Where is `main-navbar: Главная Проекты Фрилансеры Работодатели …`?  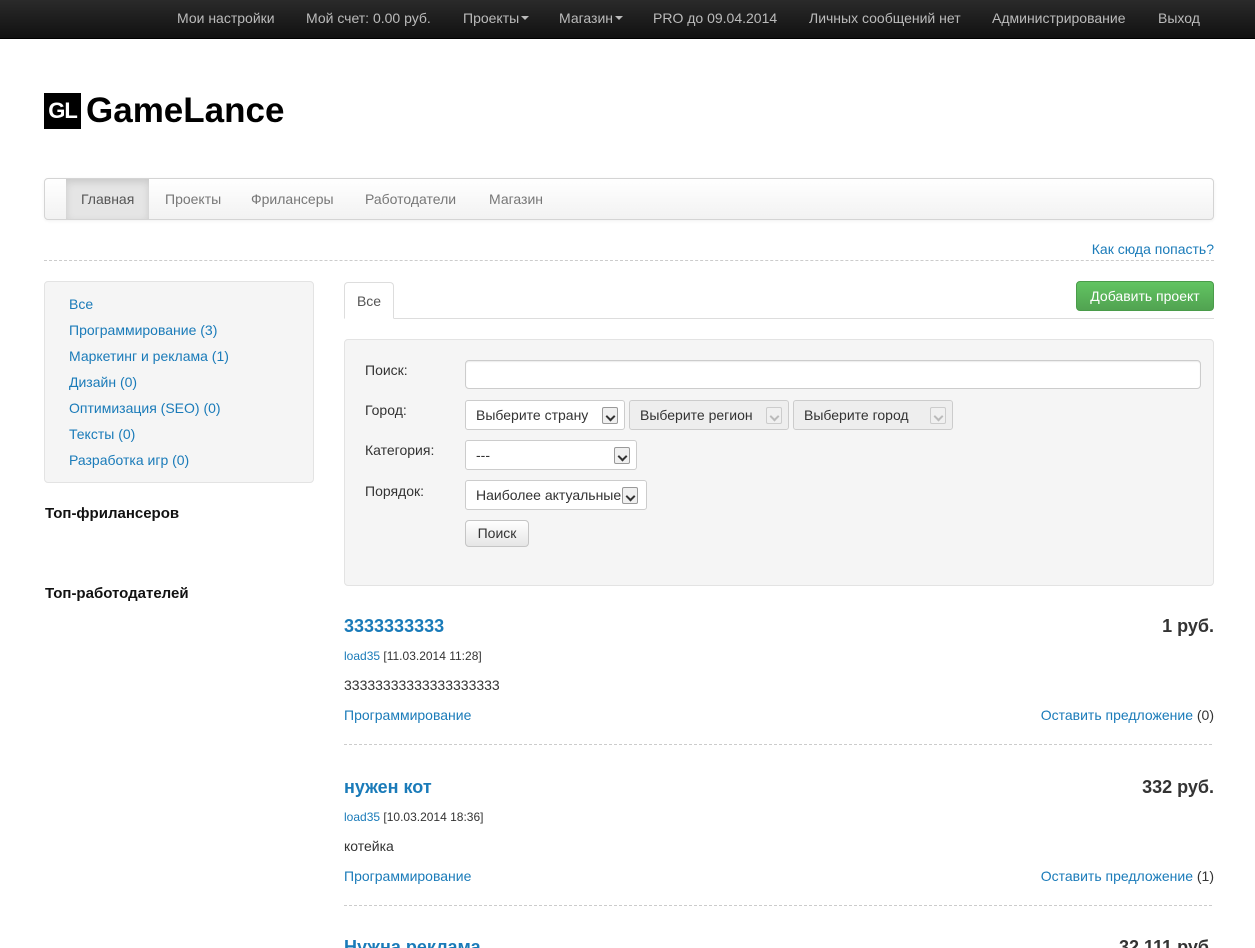
main-navbar: Главная Проекты Фрилансеры Работодатели … is located at coordinates (629, 199).